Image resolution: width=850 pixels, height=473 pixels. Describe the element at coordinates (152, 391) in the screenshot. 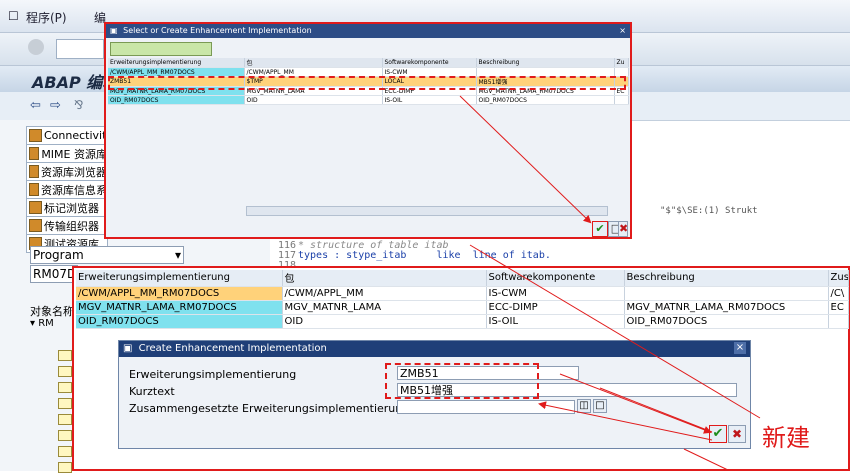

I see `short-text-label: Kurztext` at that location.